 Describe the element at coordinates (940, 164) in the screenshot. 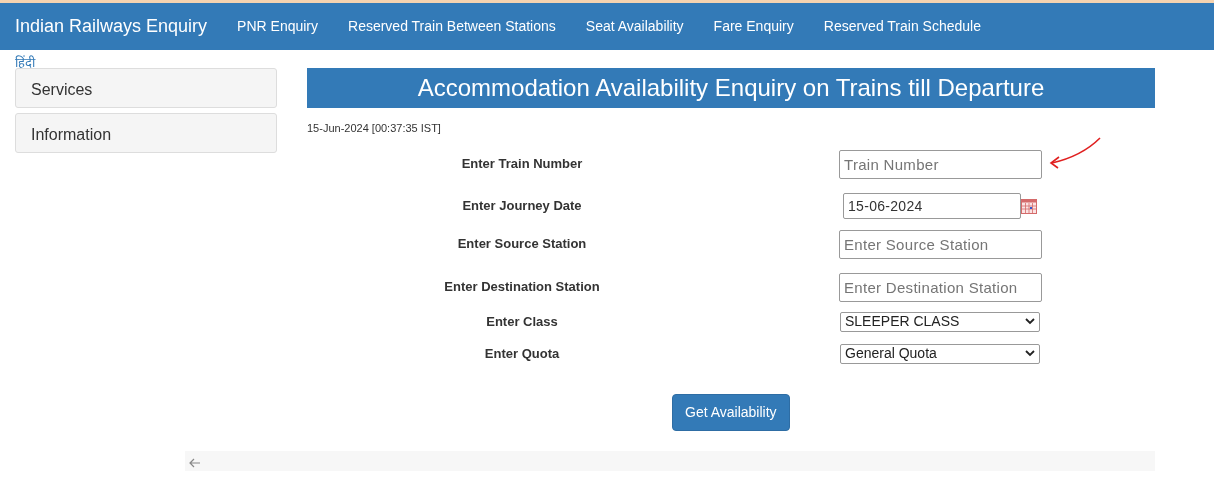

I see `input-field: Train Number` at that location.